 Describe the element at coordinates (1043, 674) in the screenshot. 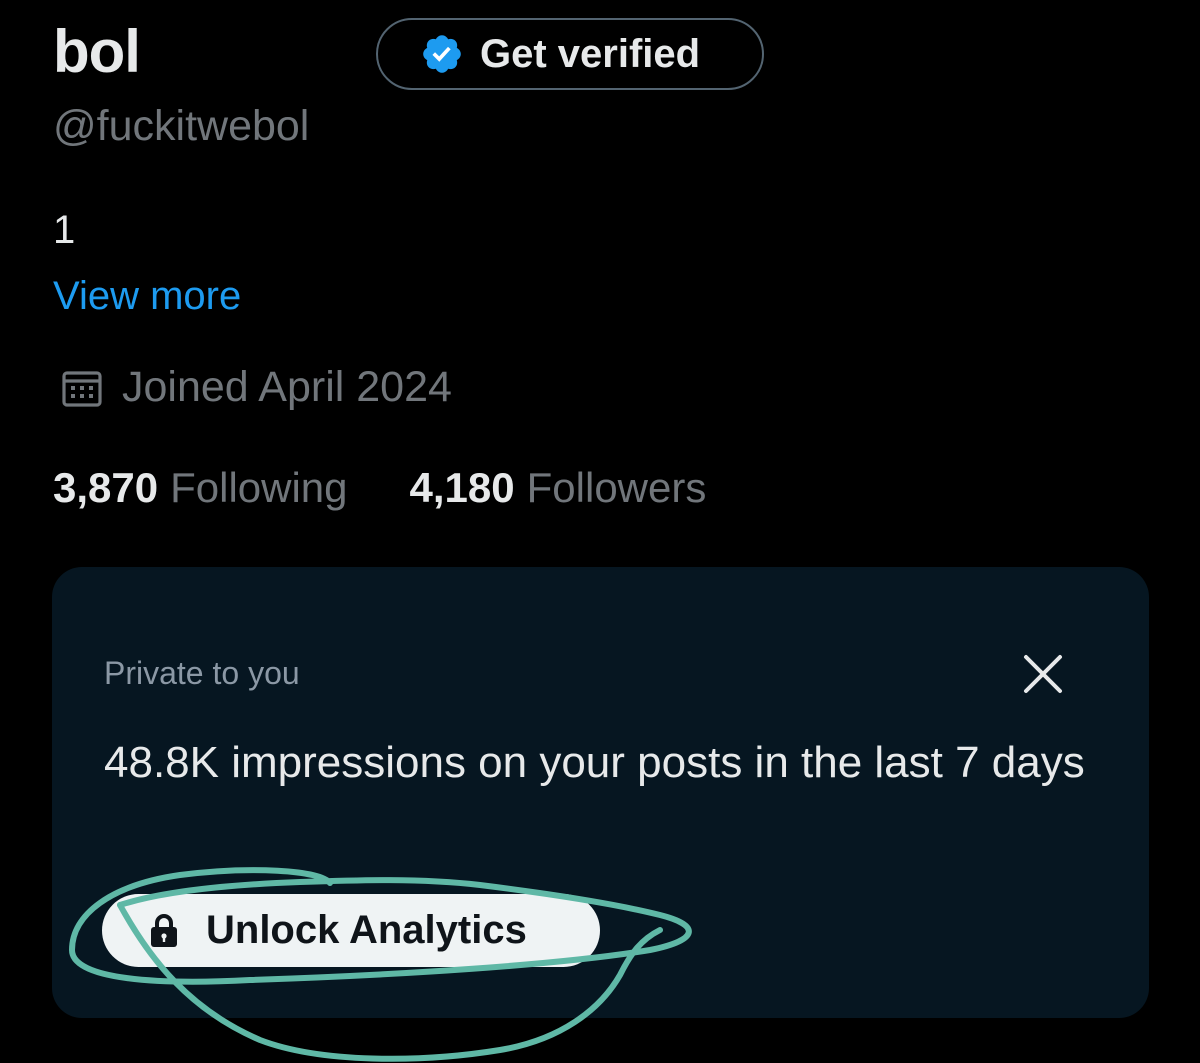

I see `close-icon` at that location.